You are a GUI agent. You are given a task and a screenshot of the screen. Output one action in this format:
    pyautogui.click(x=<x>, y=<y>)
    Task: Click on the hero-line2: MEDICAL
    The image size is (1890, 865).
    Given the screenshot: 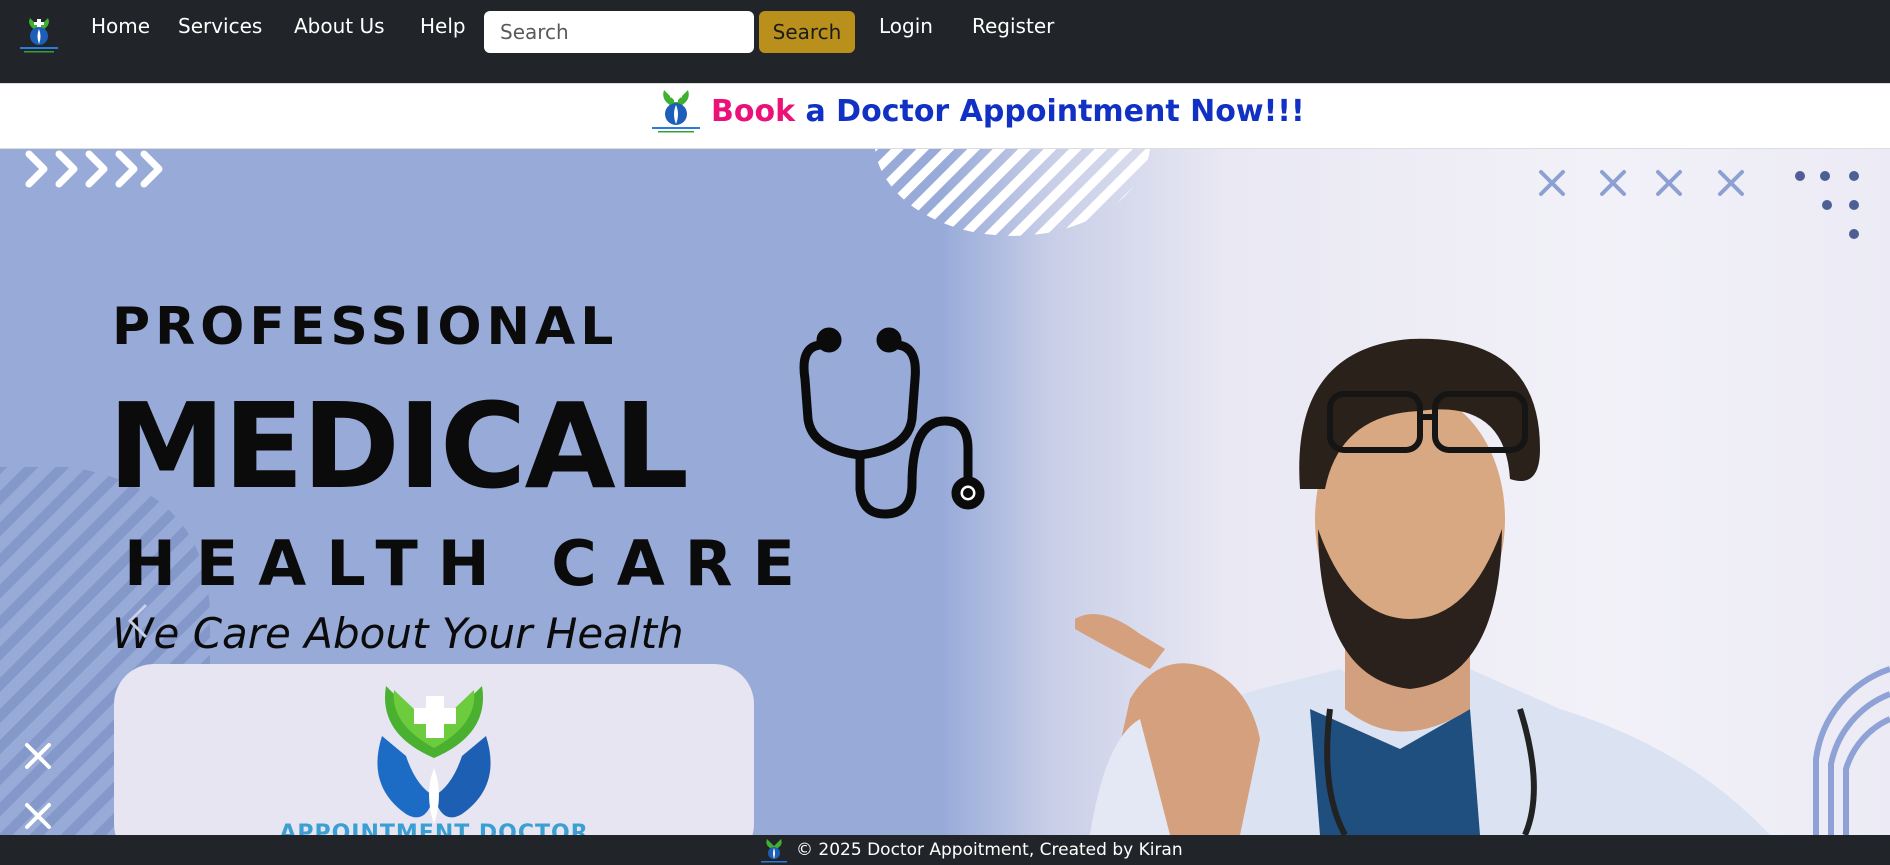 What is the action you would take?
    pyautogui.click(x=398, y=446)
    